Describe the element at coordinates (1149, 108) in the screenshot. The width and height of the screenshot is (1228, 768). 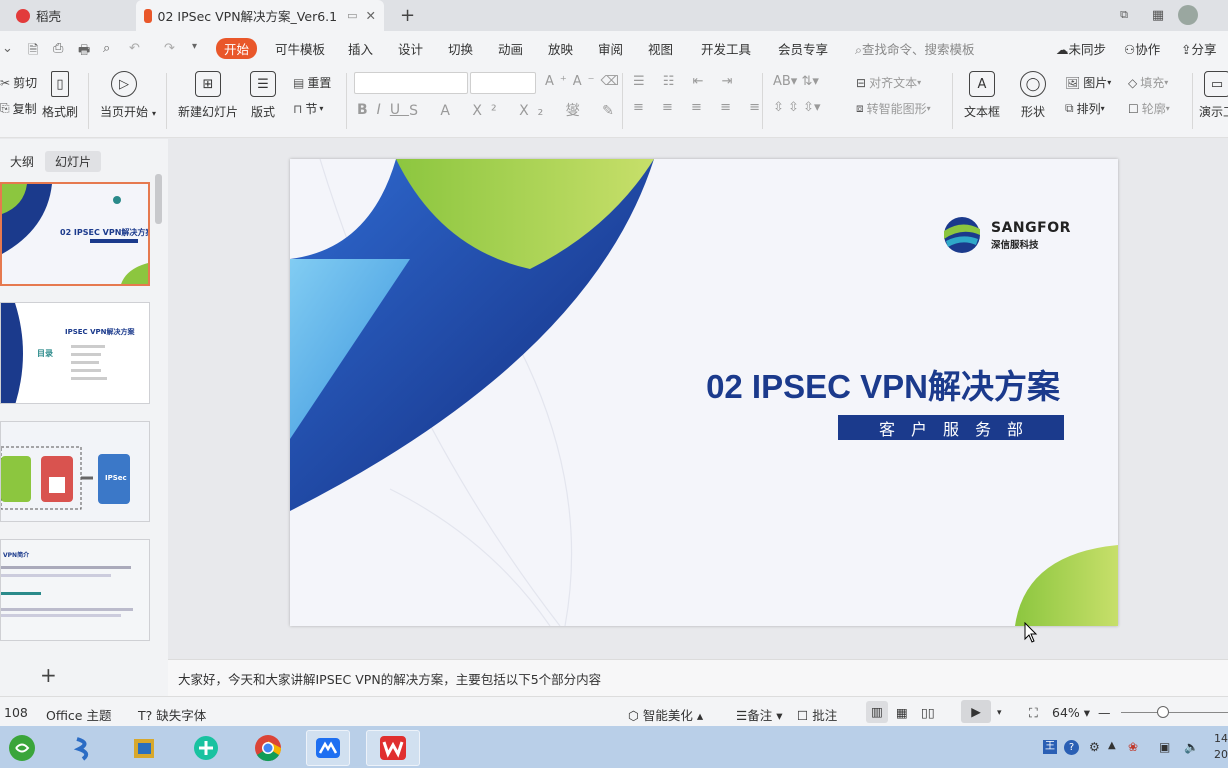
I see `outline-button: ☐ 轮廓 ▾` at that location.